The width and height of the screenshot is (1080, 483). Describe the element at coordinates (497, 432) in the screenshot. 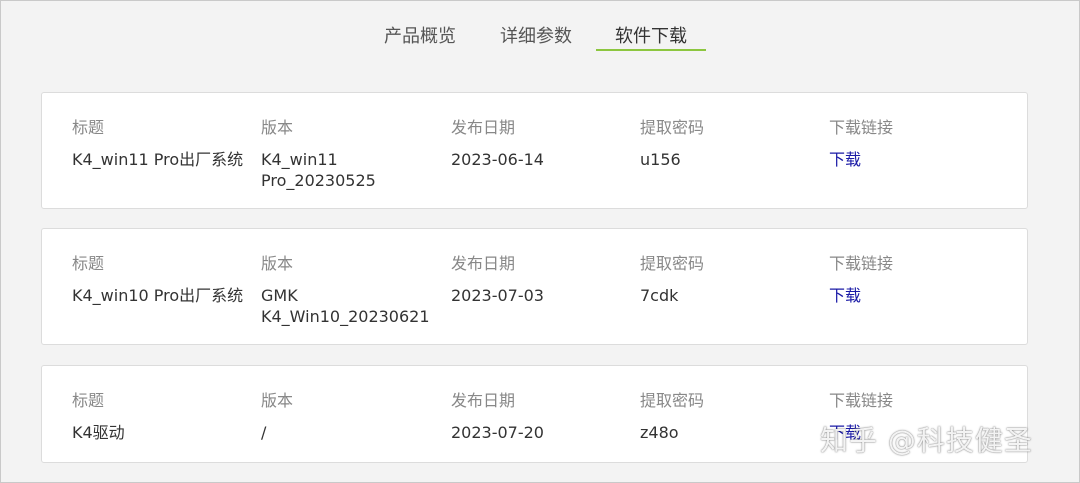

I see `date-value: 2023-07-20` at that location.